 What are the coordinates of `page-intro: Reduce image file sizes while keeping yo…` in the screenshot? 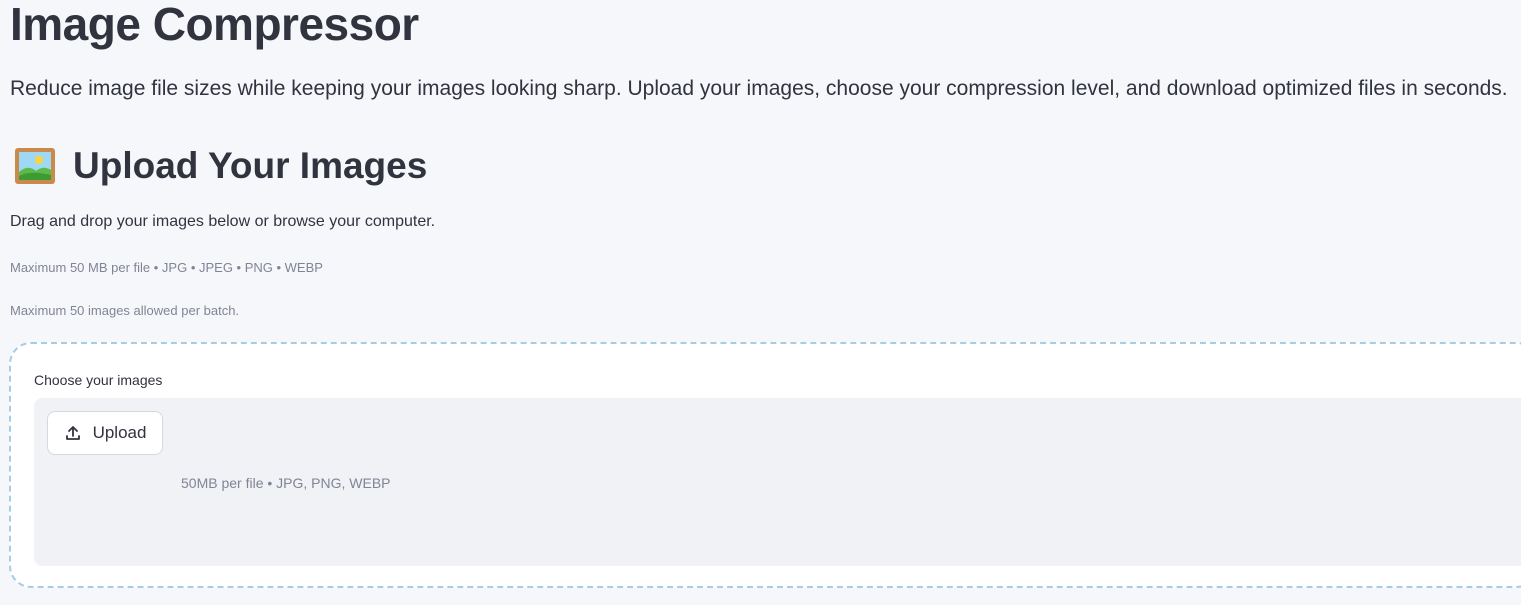 It's located at (759, 88).